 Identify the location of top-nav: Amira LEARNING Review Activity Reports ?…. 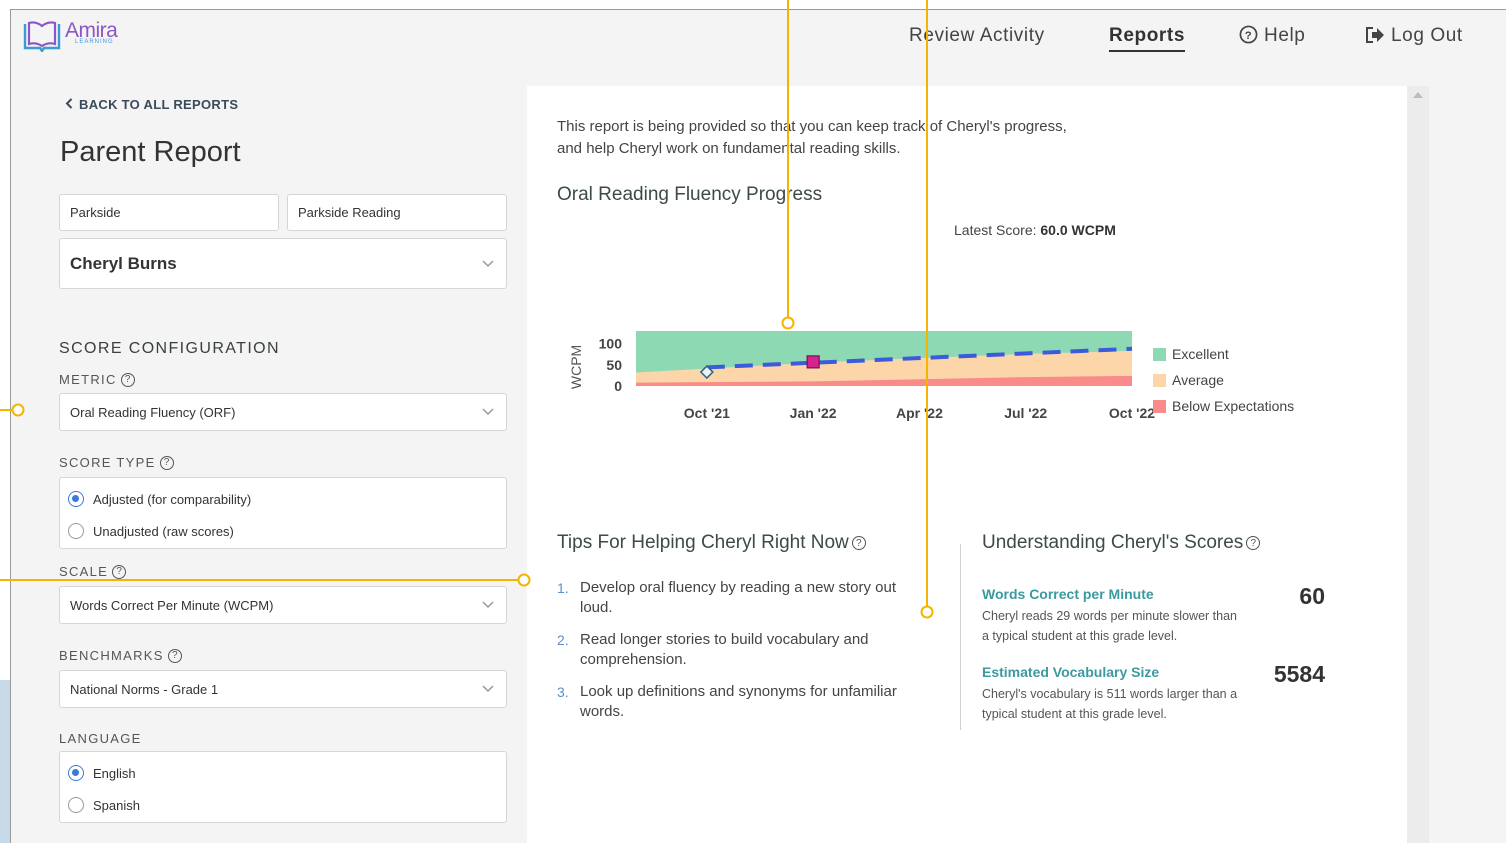
(758, 38).